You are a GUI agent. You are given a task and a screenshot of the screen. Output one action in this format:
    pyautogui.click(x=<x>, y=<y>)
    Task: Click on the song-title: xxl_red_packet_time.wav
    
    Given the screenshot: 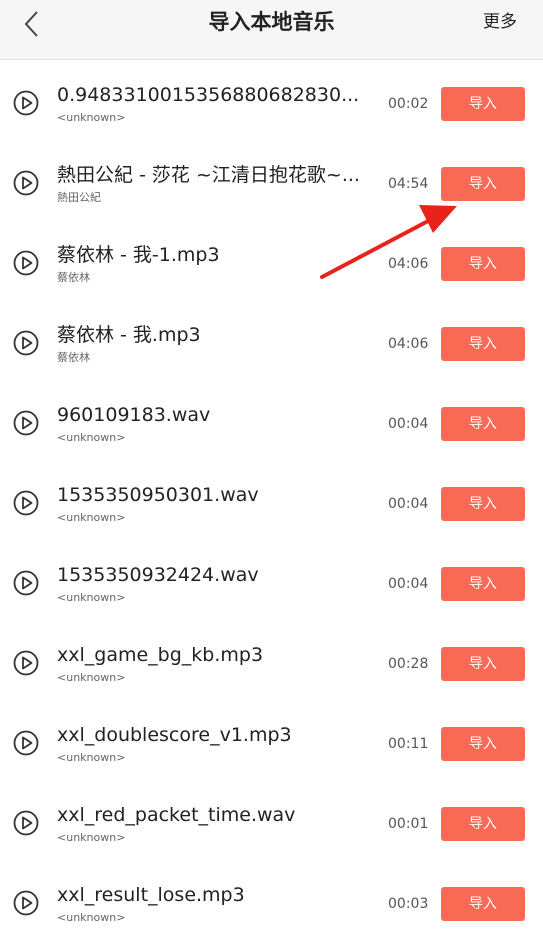 What is the action you would take?
    pyautogui.click(x=176, y=815)
    